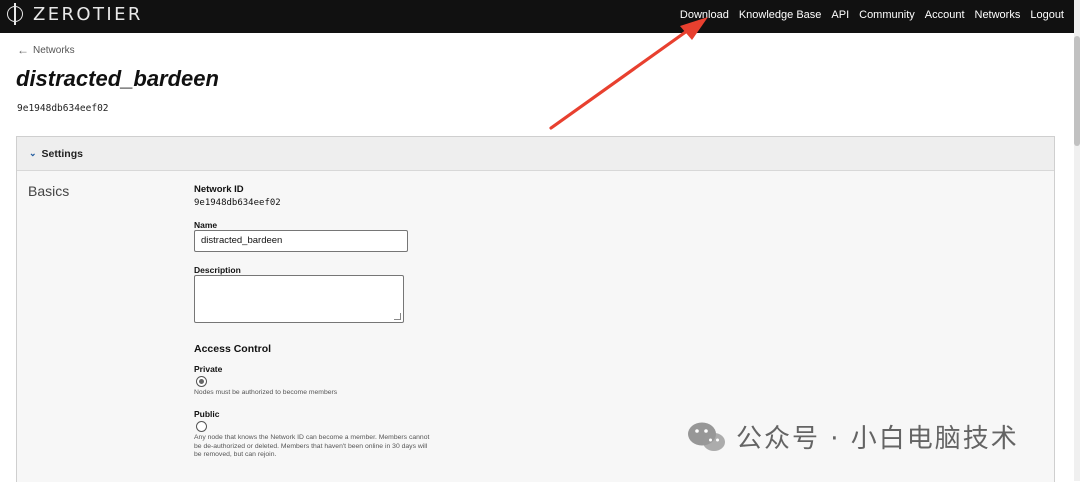  I want to click on settings-panel-header: ⌄ Settings, so click(535, 154).